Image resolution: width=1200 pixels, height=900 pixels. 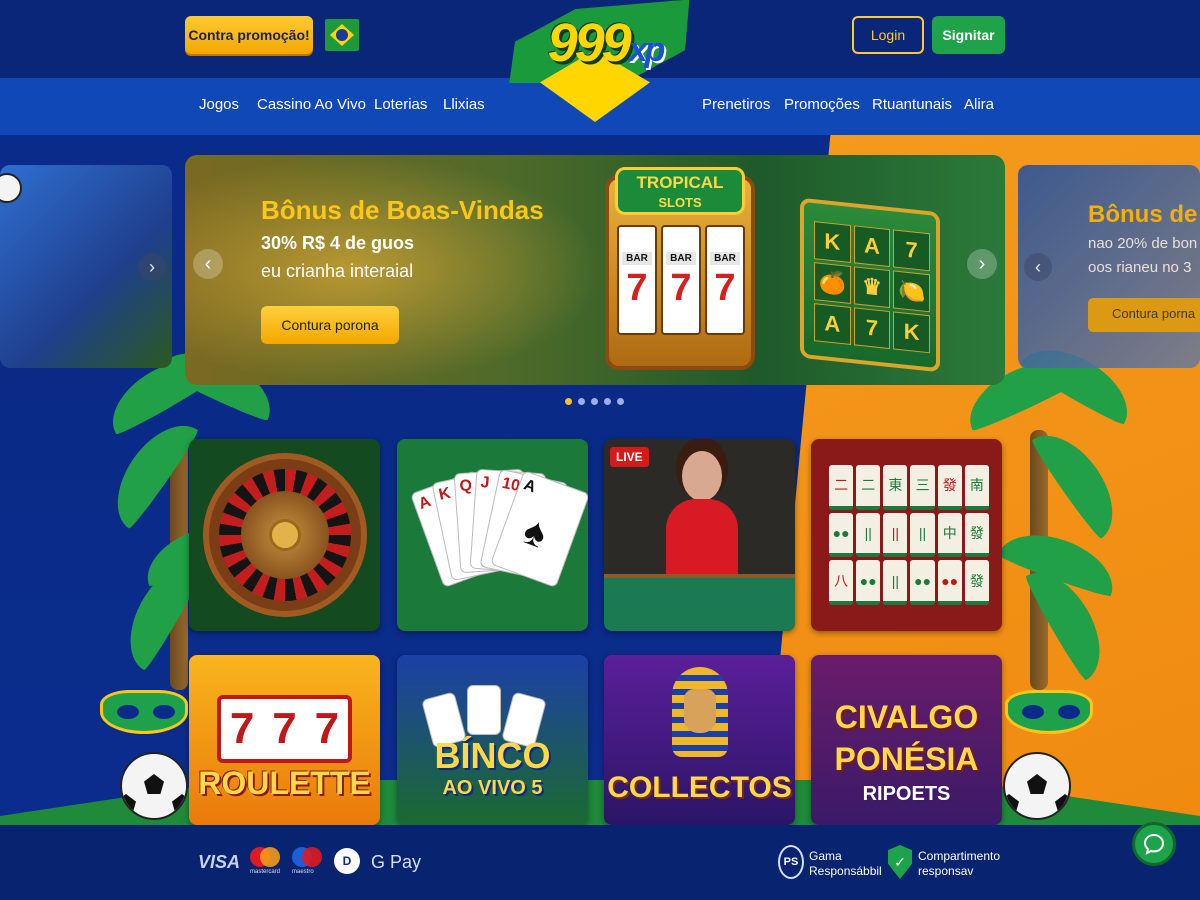 What do you see at coordinates (909, 535) in the screenshot?
I see `mahjong-grid: 二二東三發南 ●● || || || 中發八 ●● || ●● ●● 發` at bounding box center [909, 535].